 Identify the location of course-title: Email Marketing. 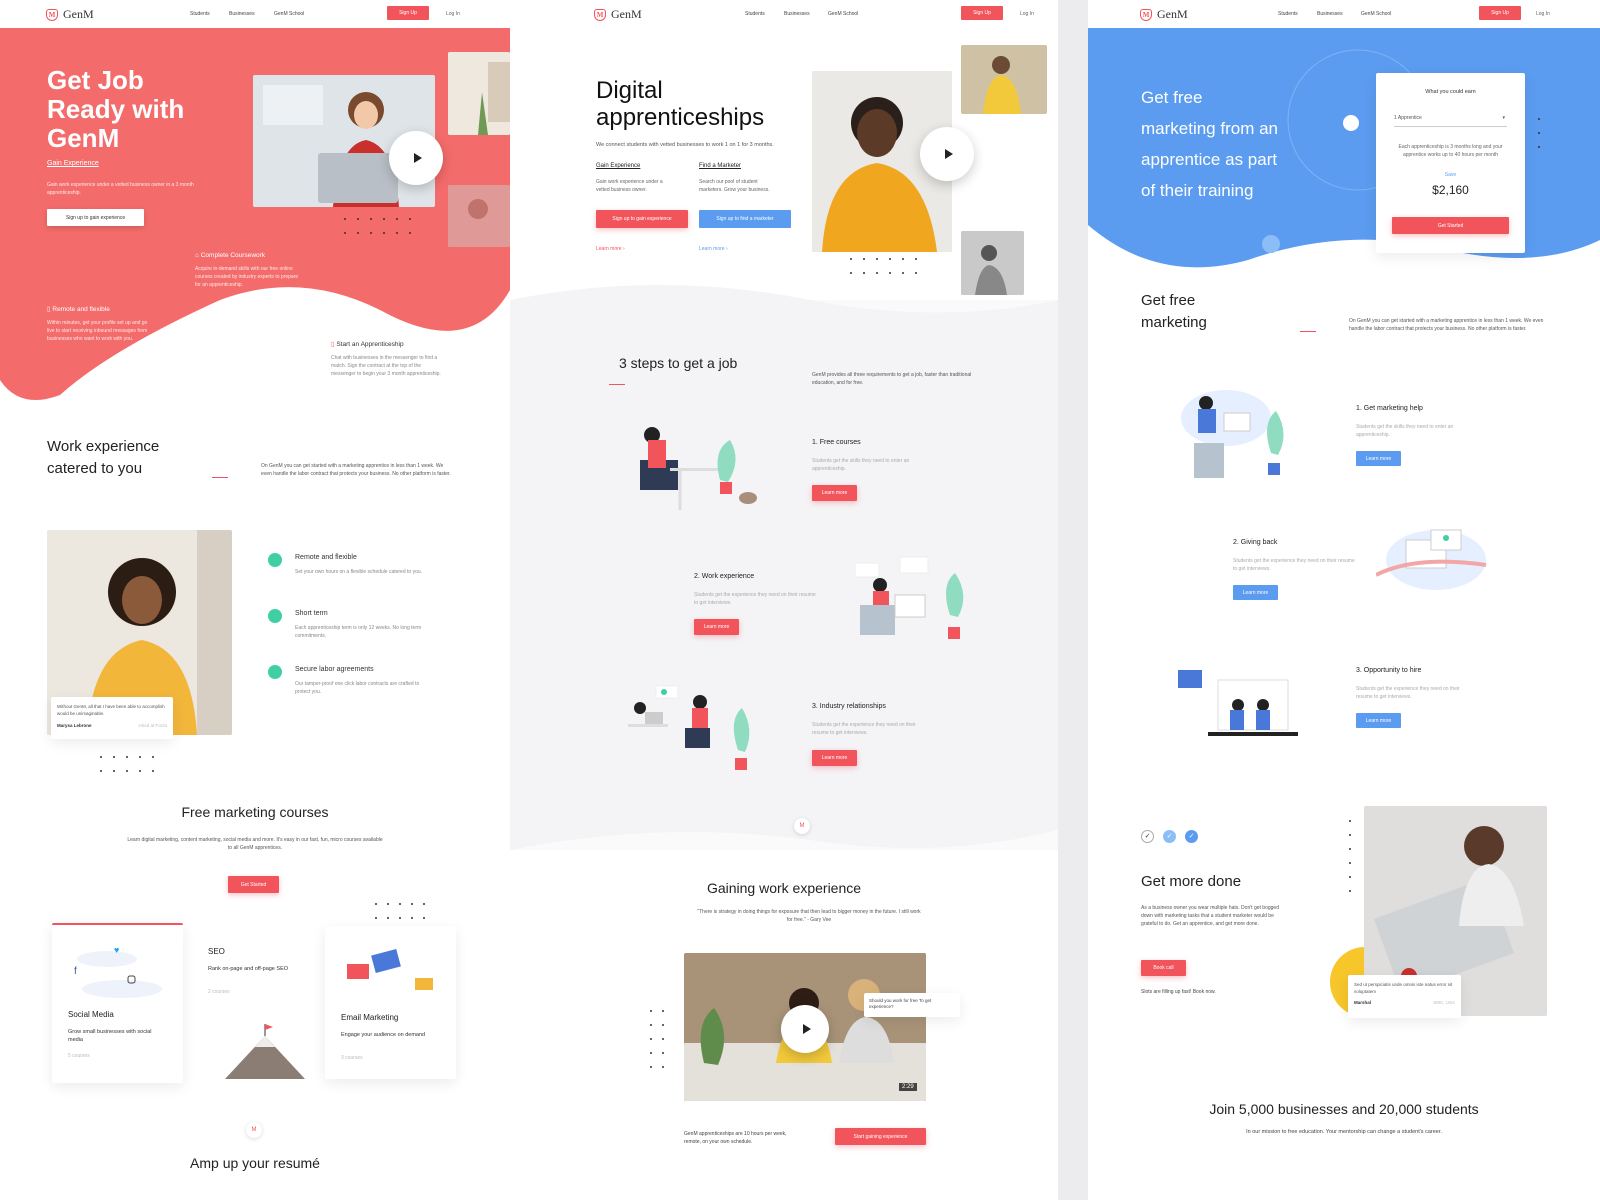
(370, 1017).